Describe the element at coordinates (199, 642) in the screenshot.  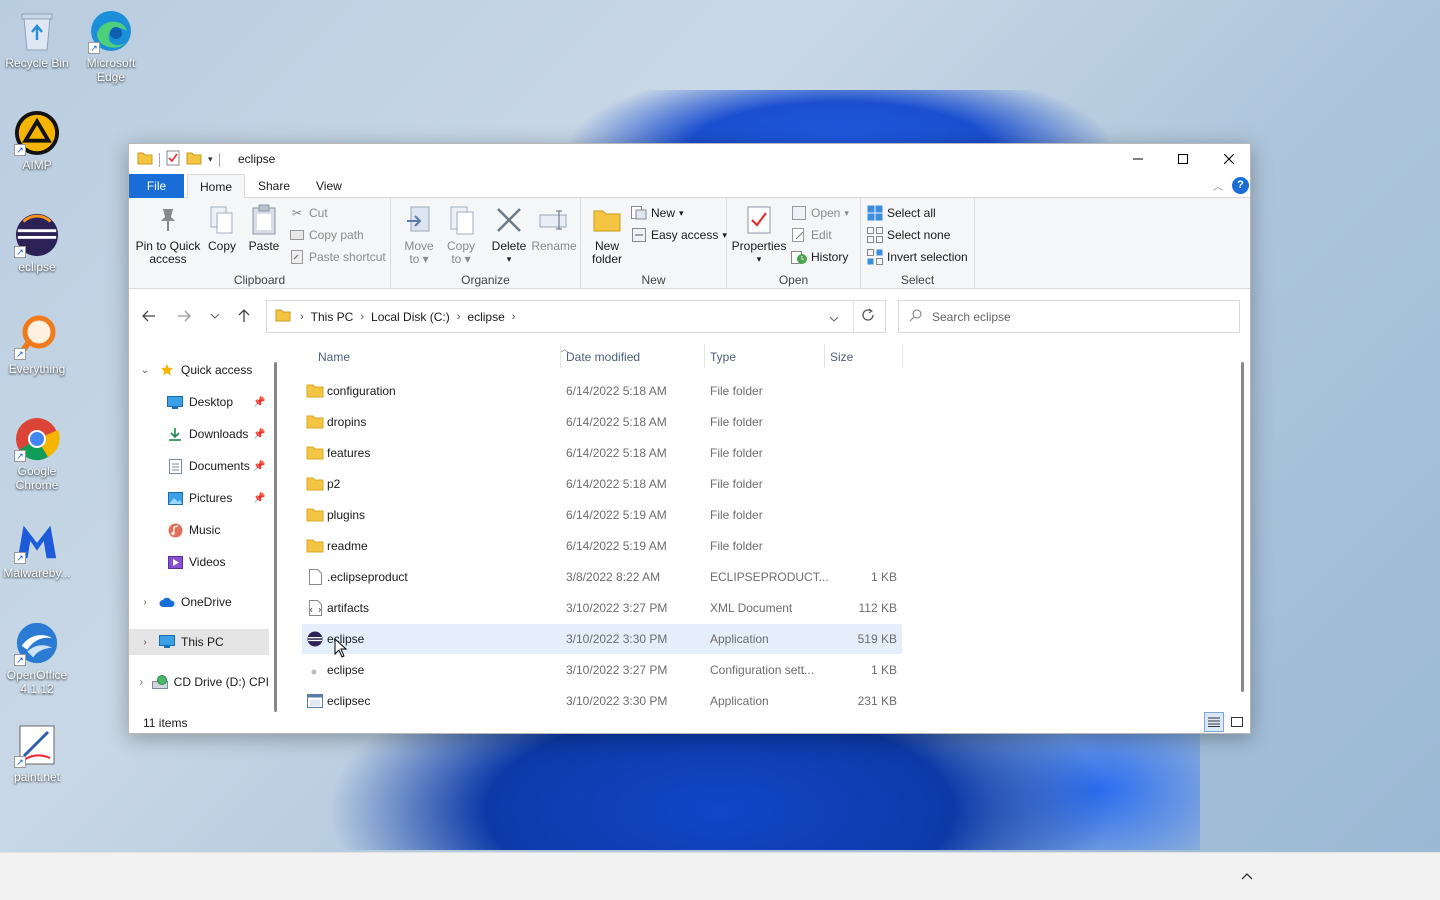
I see `nav-this-pc: › This PC` at that location.